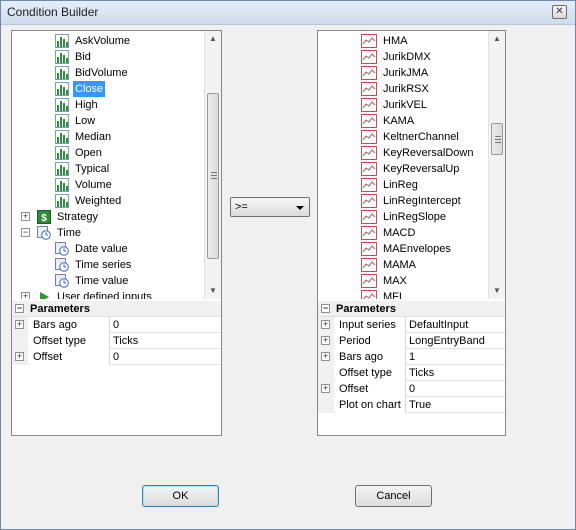  Describe the element at coordinates (371, 341) in the screenshot. I see `parameter-name: Period` at that location.